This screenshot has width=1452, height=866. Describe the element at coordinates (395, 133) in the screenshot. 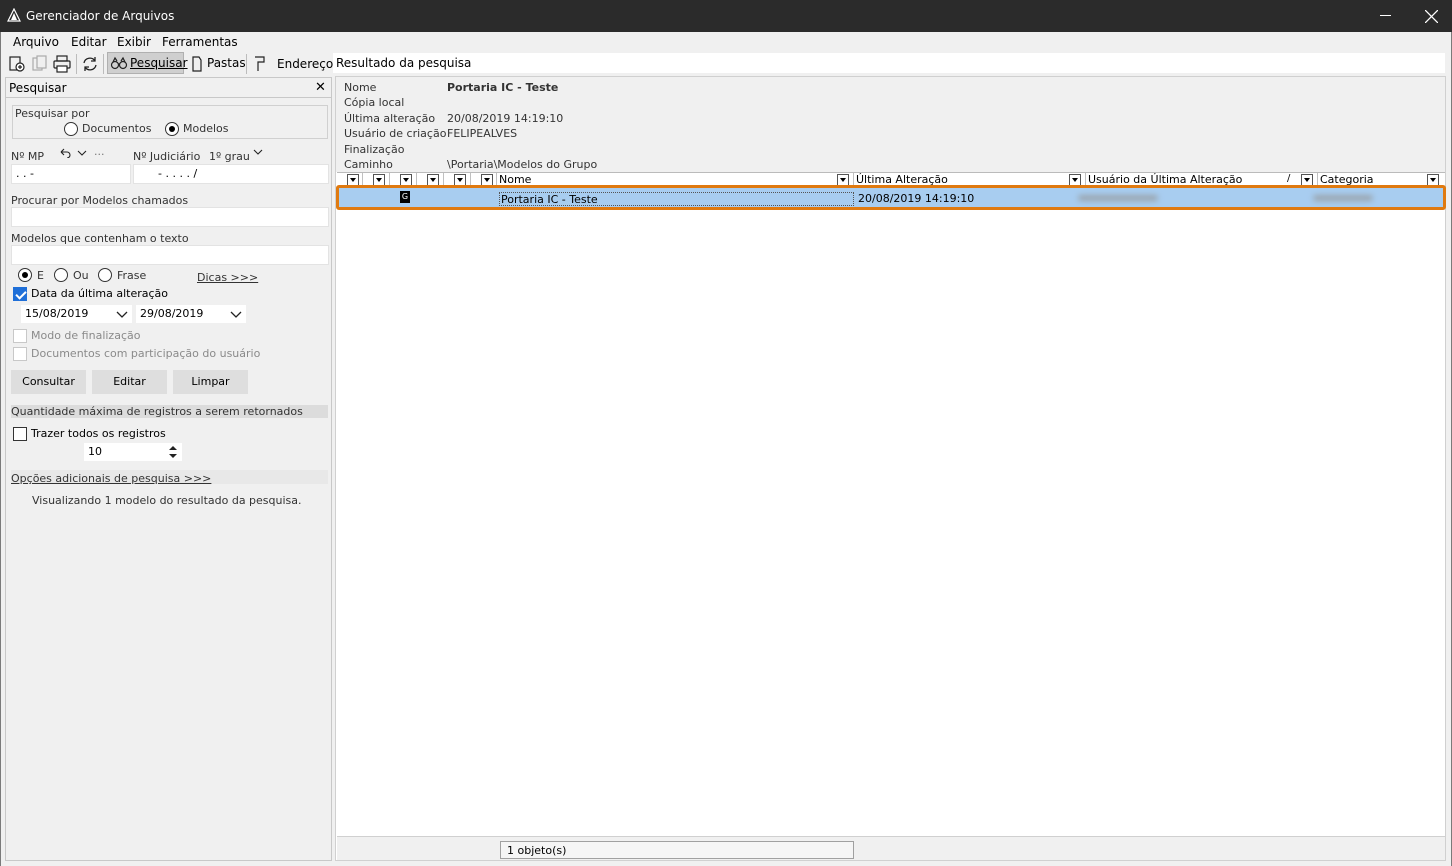

I see `detail-created-by-label: Usuário de criação` at that location.